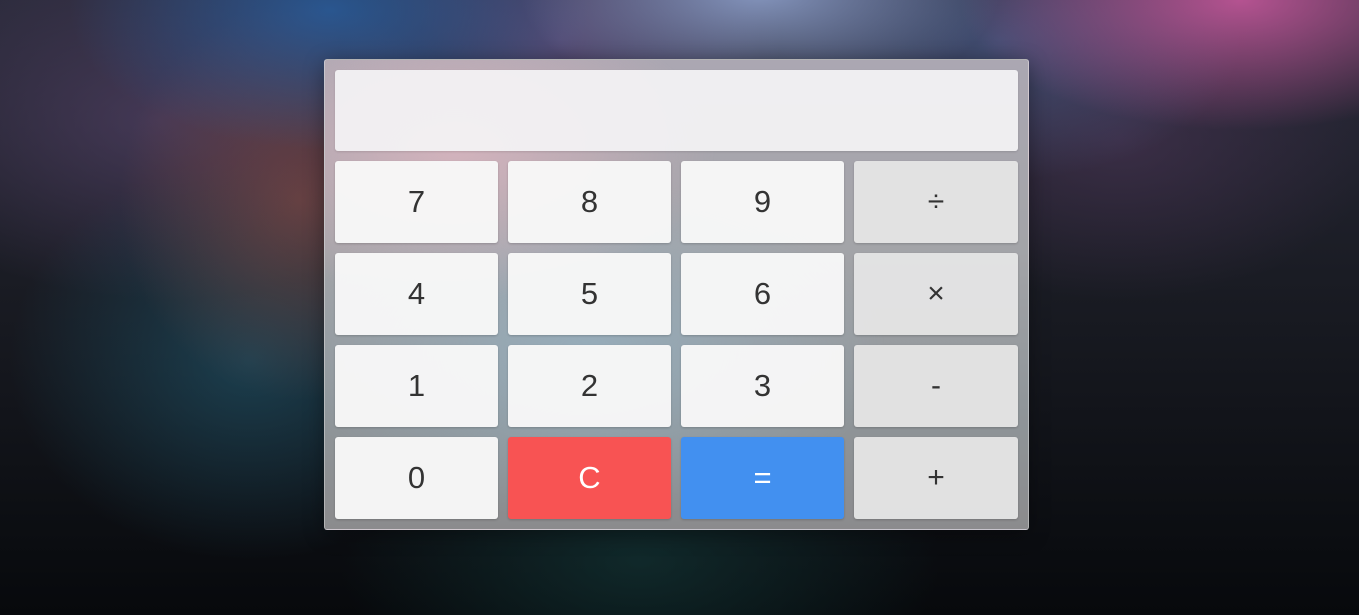 The width and height of the screenshot is (1359, 615). Describe the element at coordinates (589, 478) in the screenshot. I see `clear-button: C` at that location.